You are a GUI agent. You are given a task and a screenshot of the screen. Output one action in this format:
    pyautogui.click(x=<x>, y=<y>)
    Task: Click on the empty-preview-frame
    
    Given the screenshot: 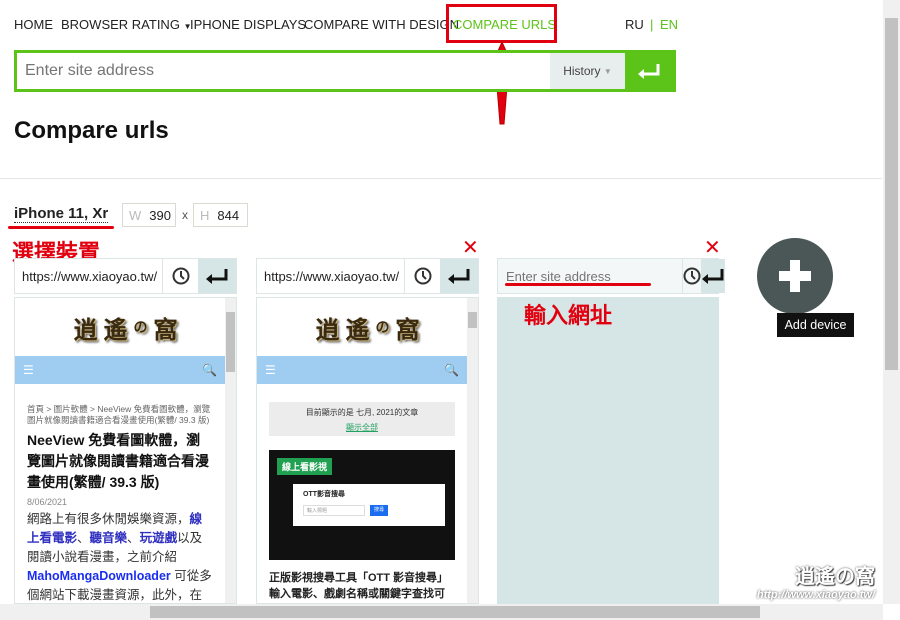 What is the action you would take?
    pyautogui.click(x=608, y=450)
    